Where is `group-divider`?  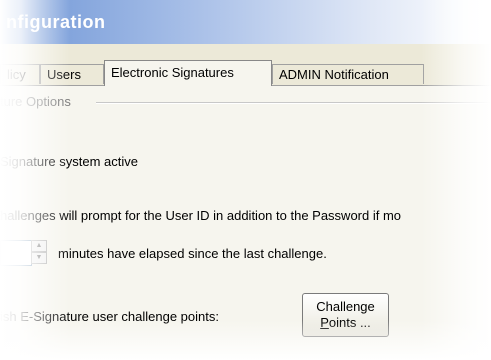
group-divider is located at coordinates (293, 103).